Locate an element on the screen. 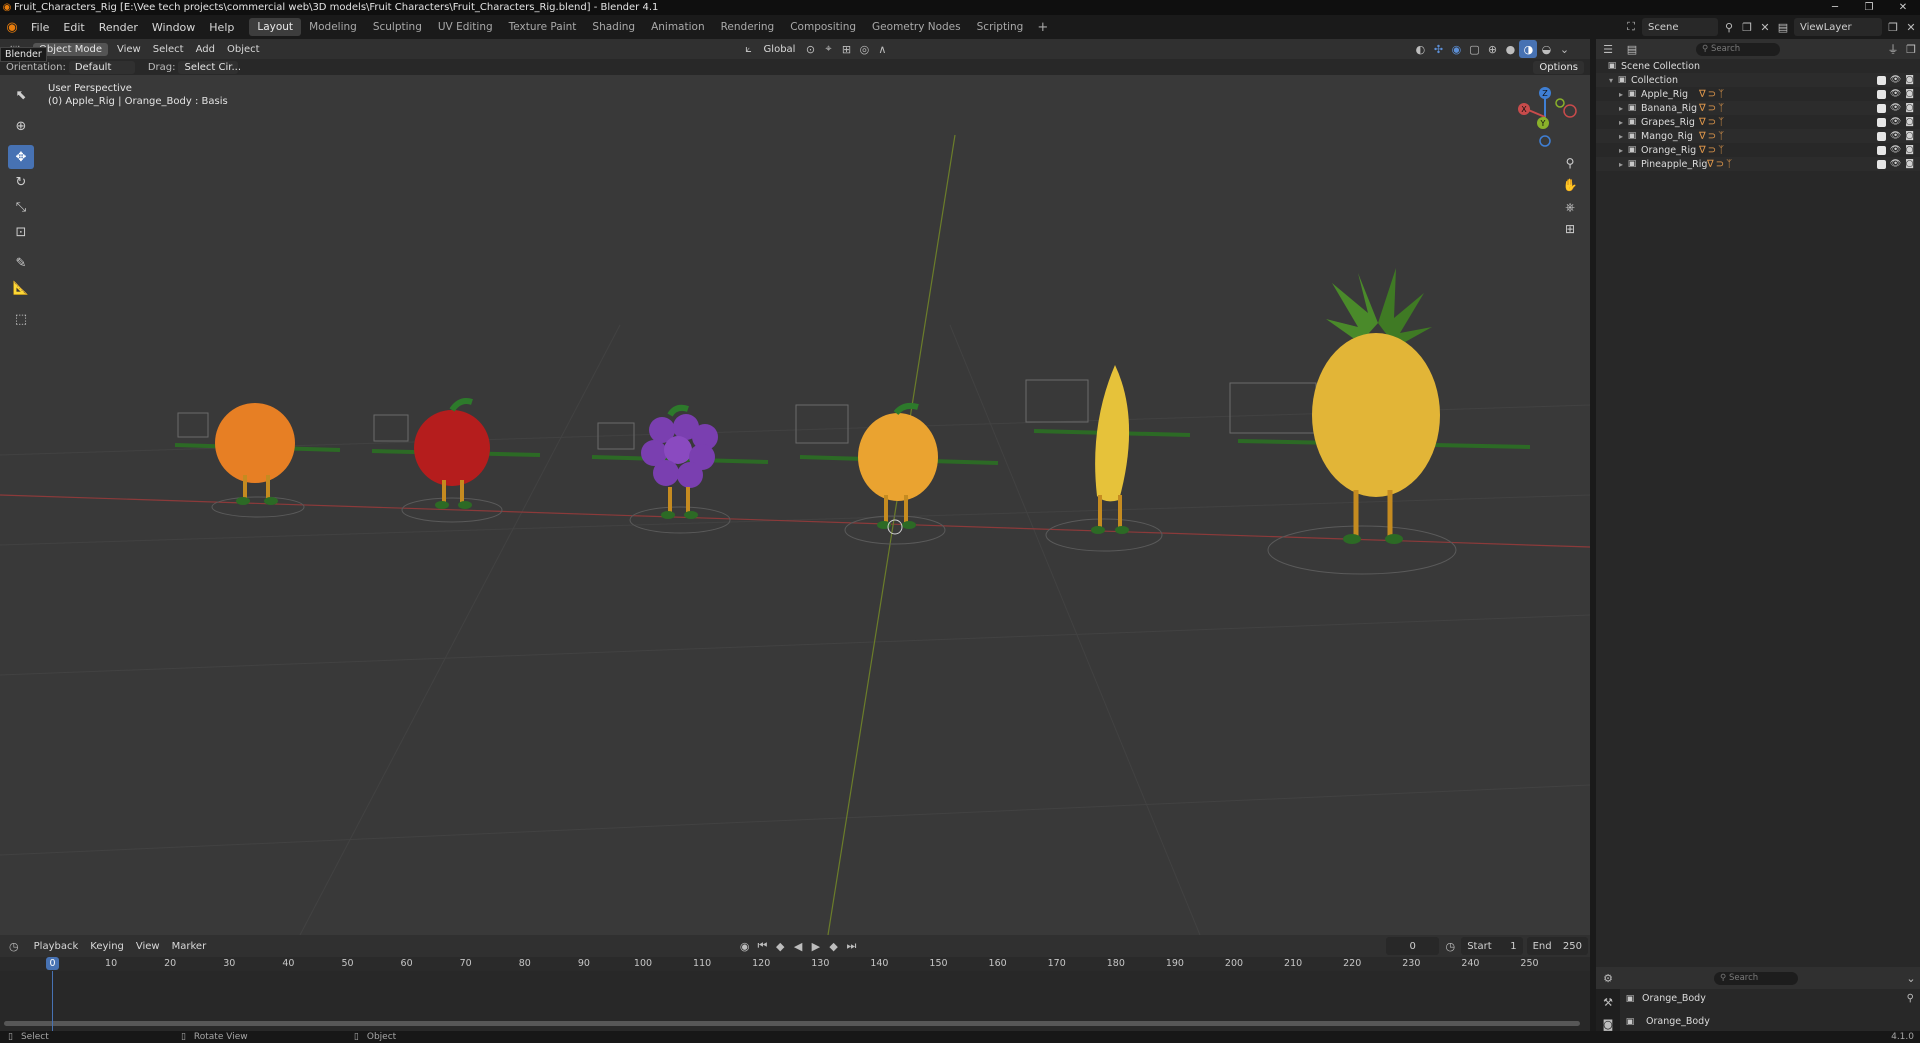 The height and width of the screenshot is (1043, 1920). scene-collection-row: ▣ Scene Collection is located at coordinates (1758, 66).